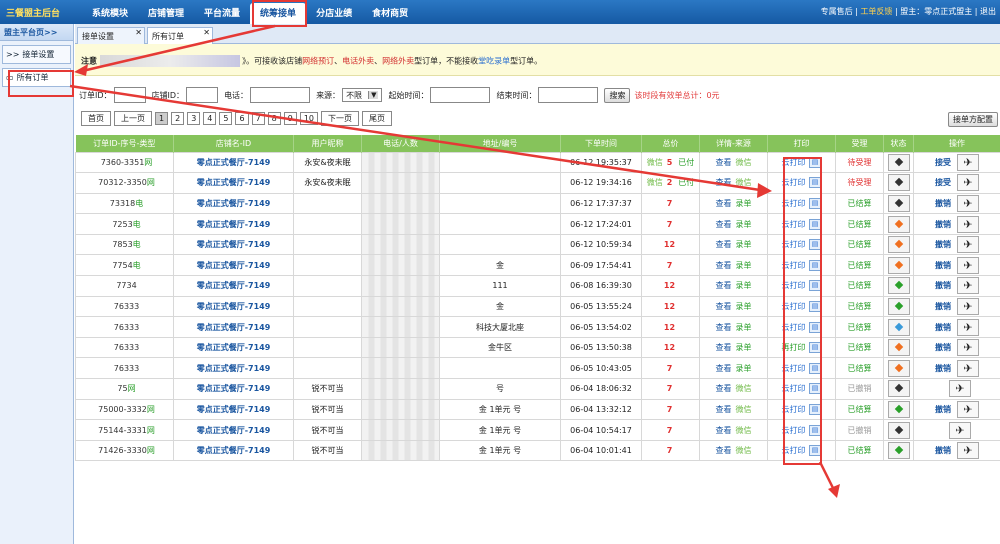 Image resolution: width=1000 pixels, height=544 pixels. I want to click on tab-all-orders: 所有订单 ✕, so click(180, 35).